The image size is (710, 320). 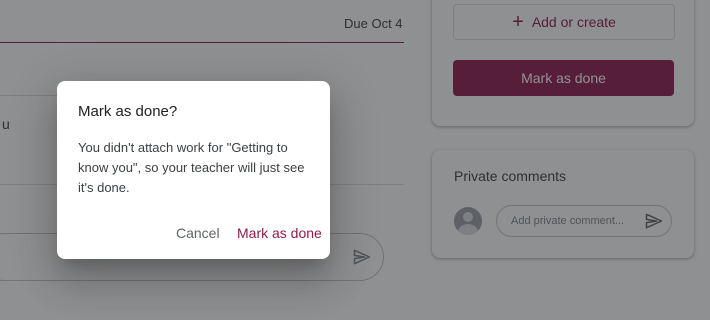 What do you see at coordinates (279, 233) in the screenshot?
I see `confirm-mark-as-done-button: Mark as done` at bounding box center [279, 233].